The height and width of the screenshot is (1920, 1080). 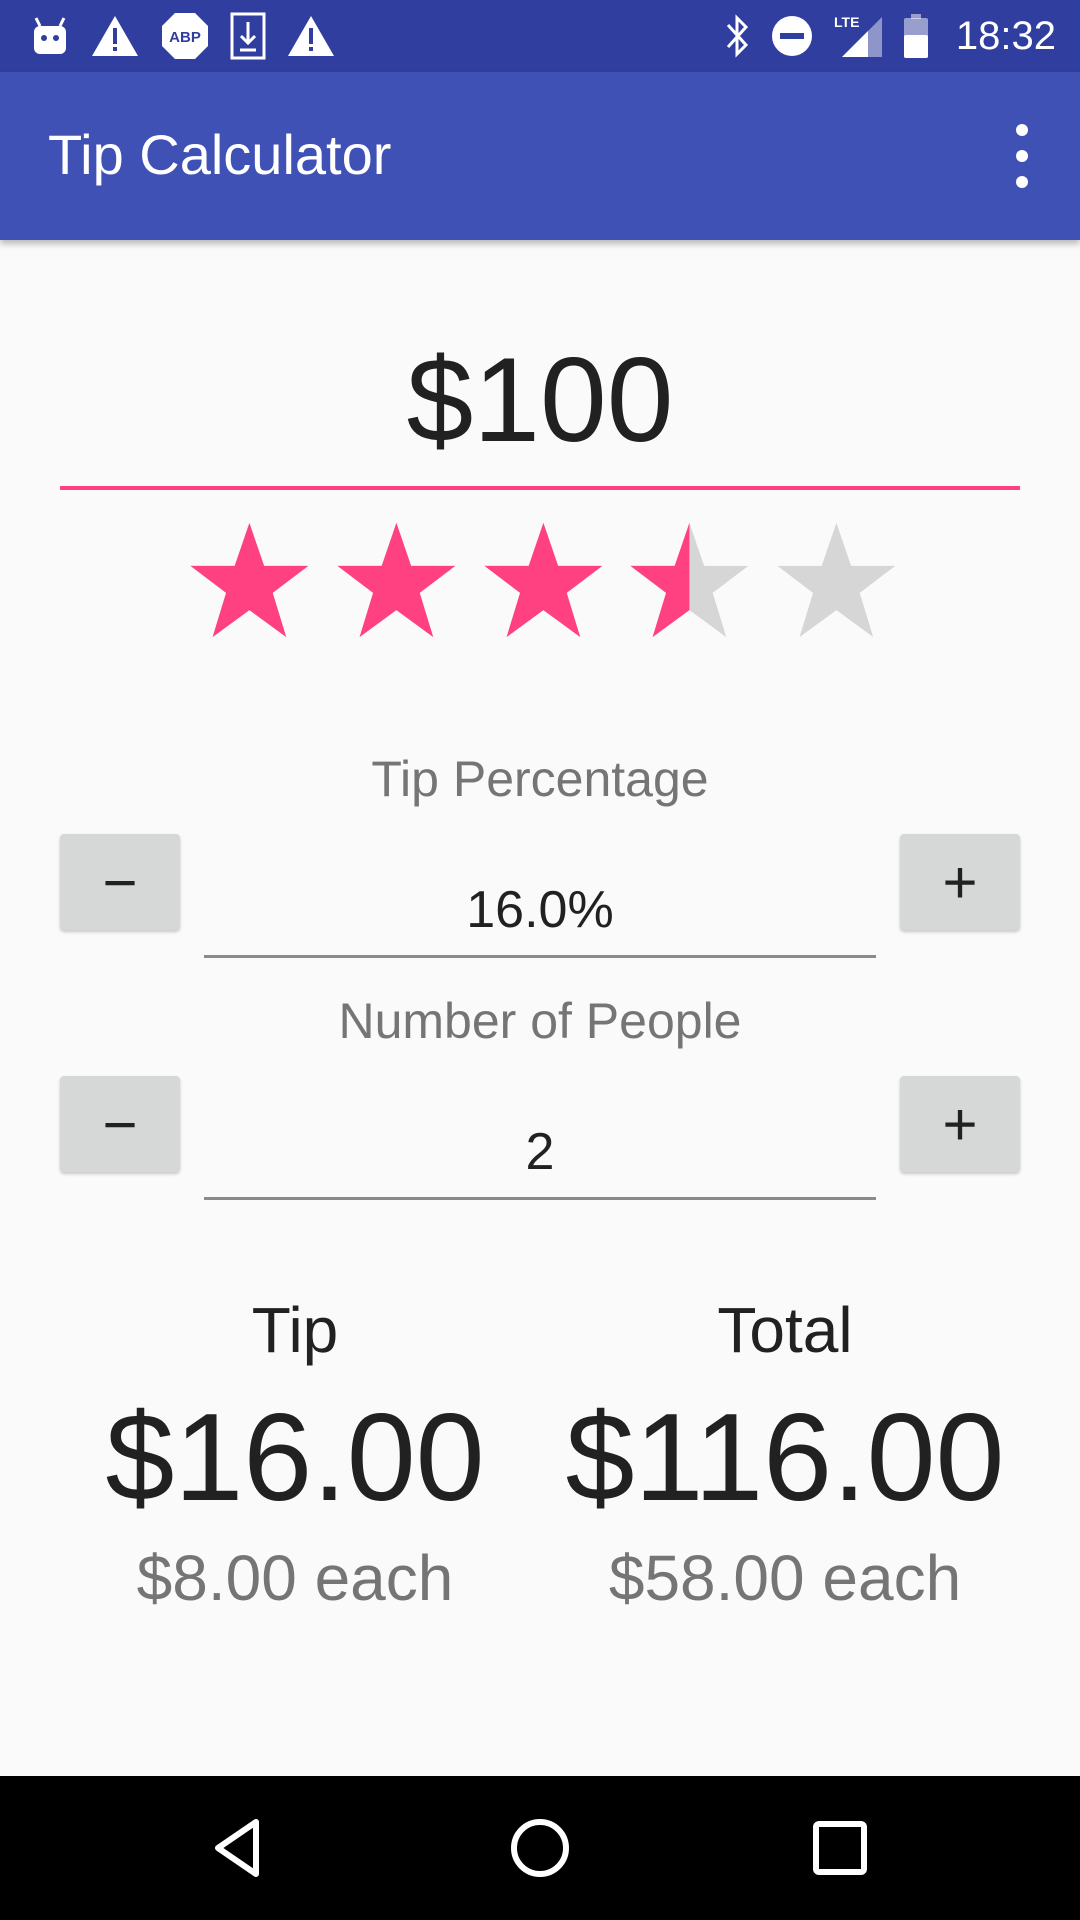 What do you see at coordinates (120, 882) in the screenshot?
I see `tip-decrement-button: −` at bounding box center [120, 882].